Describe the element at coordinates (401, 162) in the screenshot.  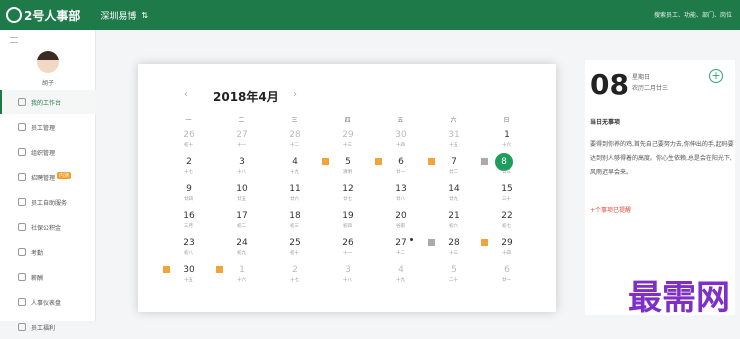
I see `day-number: 6` at that location.